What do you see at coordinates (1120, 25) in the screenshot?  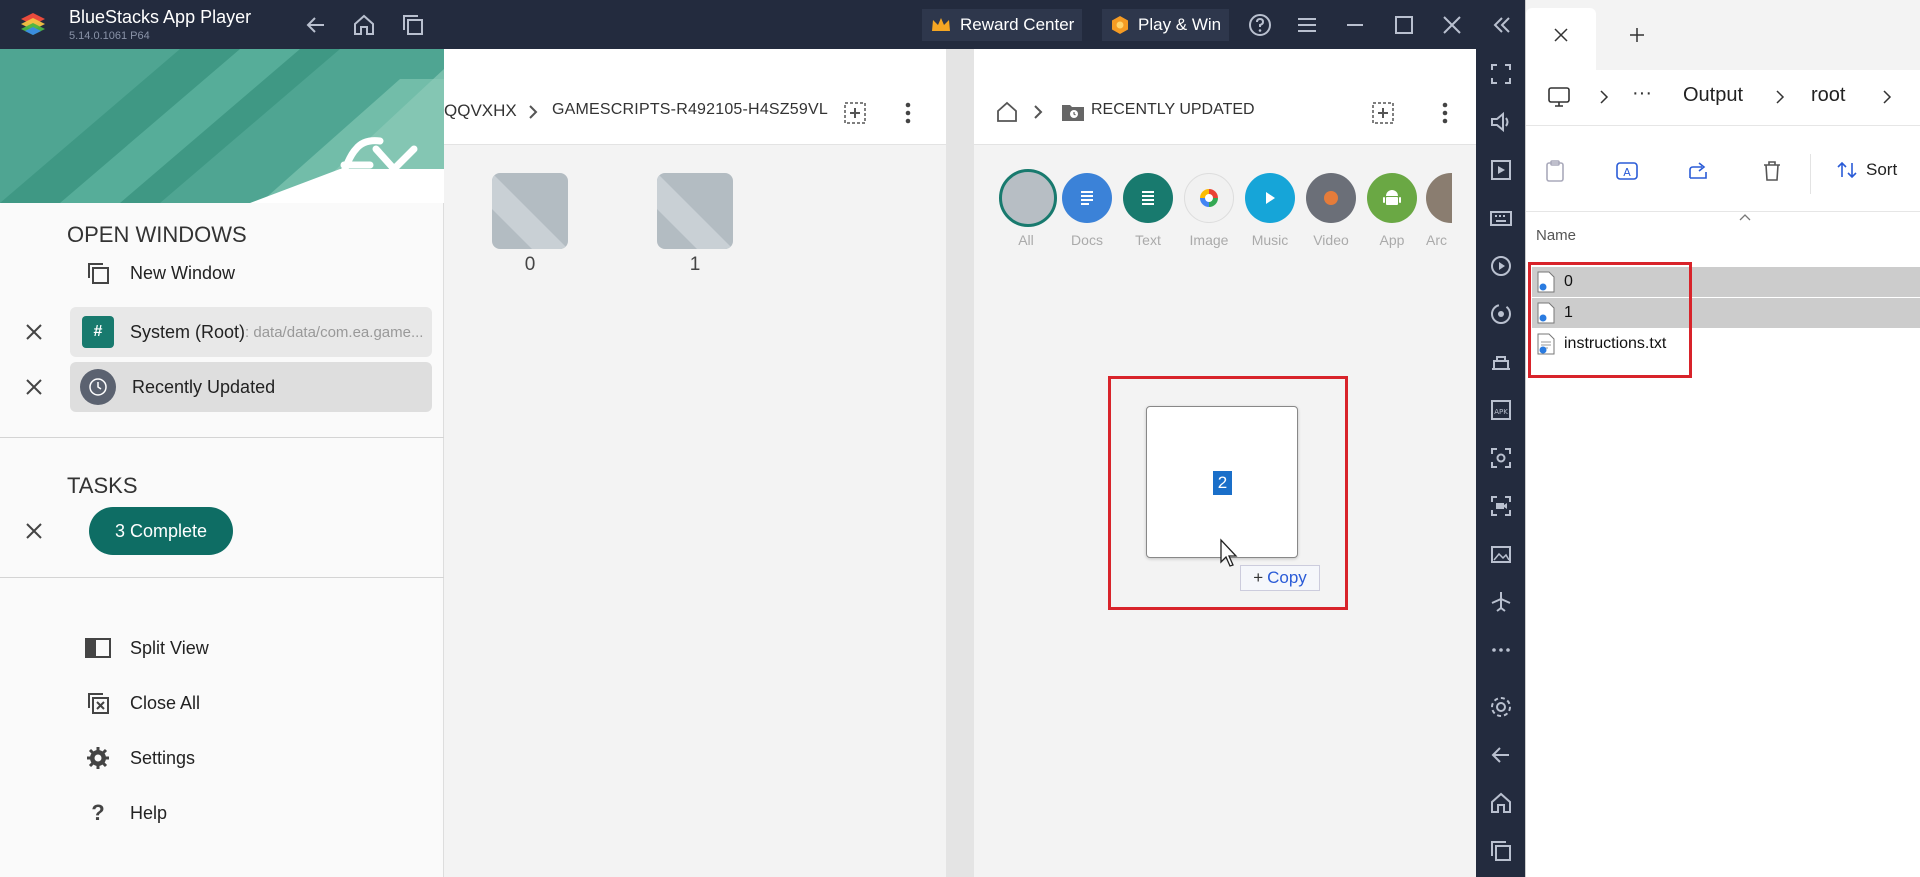 I see `hexagon-coin-icon` at bounding box center [1120, 25].